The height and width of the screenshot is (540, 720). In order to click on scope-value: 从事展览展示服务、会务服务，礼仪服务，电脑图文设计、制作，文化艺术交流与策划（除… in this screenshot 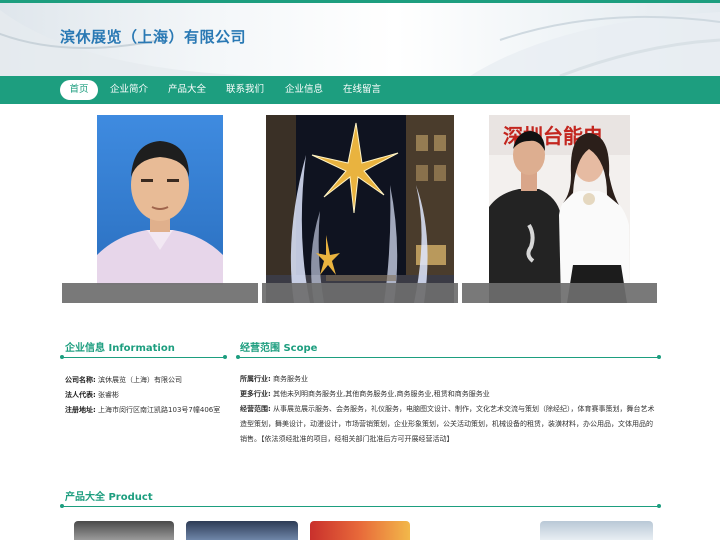, I will do `click(447, 424)`.